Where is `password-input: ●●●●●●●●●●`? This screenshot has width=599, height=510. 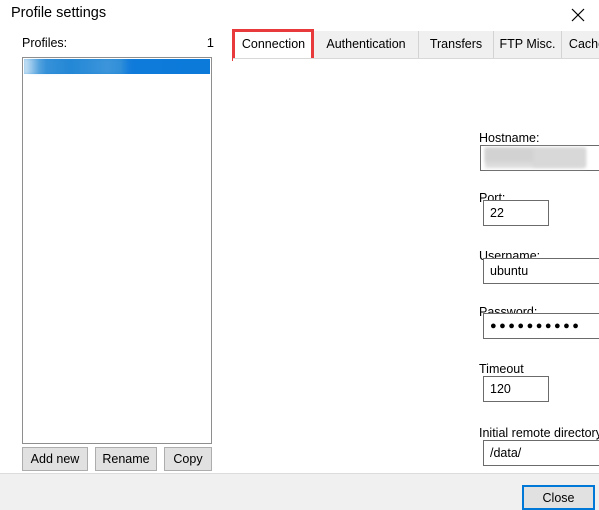 password-input: ●●●●●●●●●● is located at coordinates (541, 326).